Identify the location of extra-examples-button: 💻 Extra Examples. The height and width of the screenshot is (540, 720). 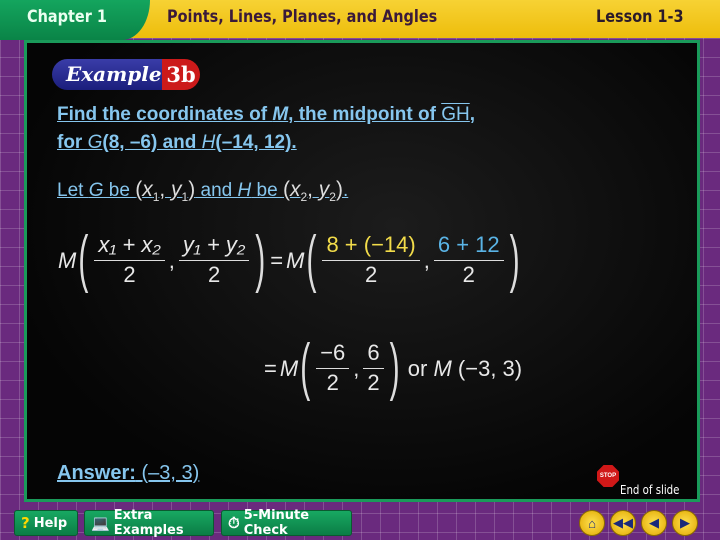
(149, 523).